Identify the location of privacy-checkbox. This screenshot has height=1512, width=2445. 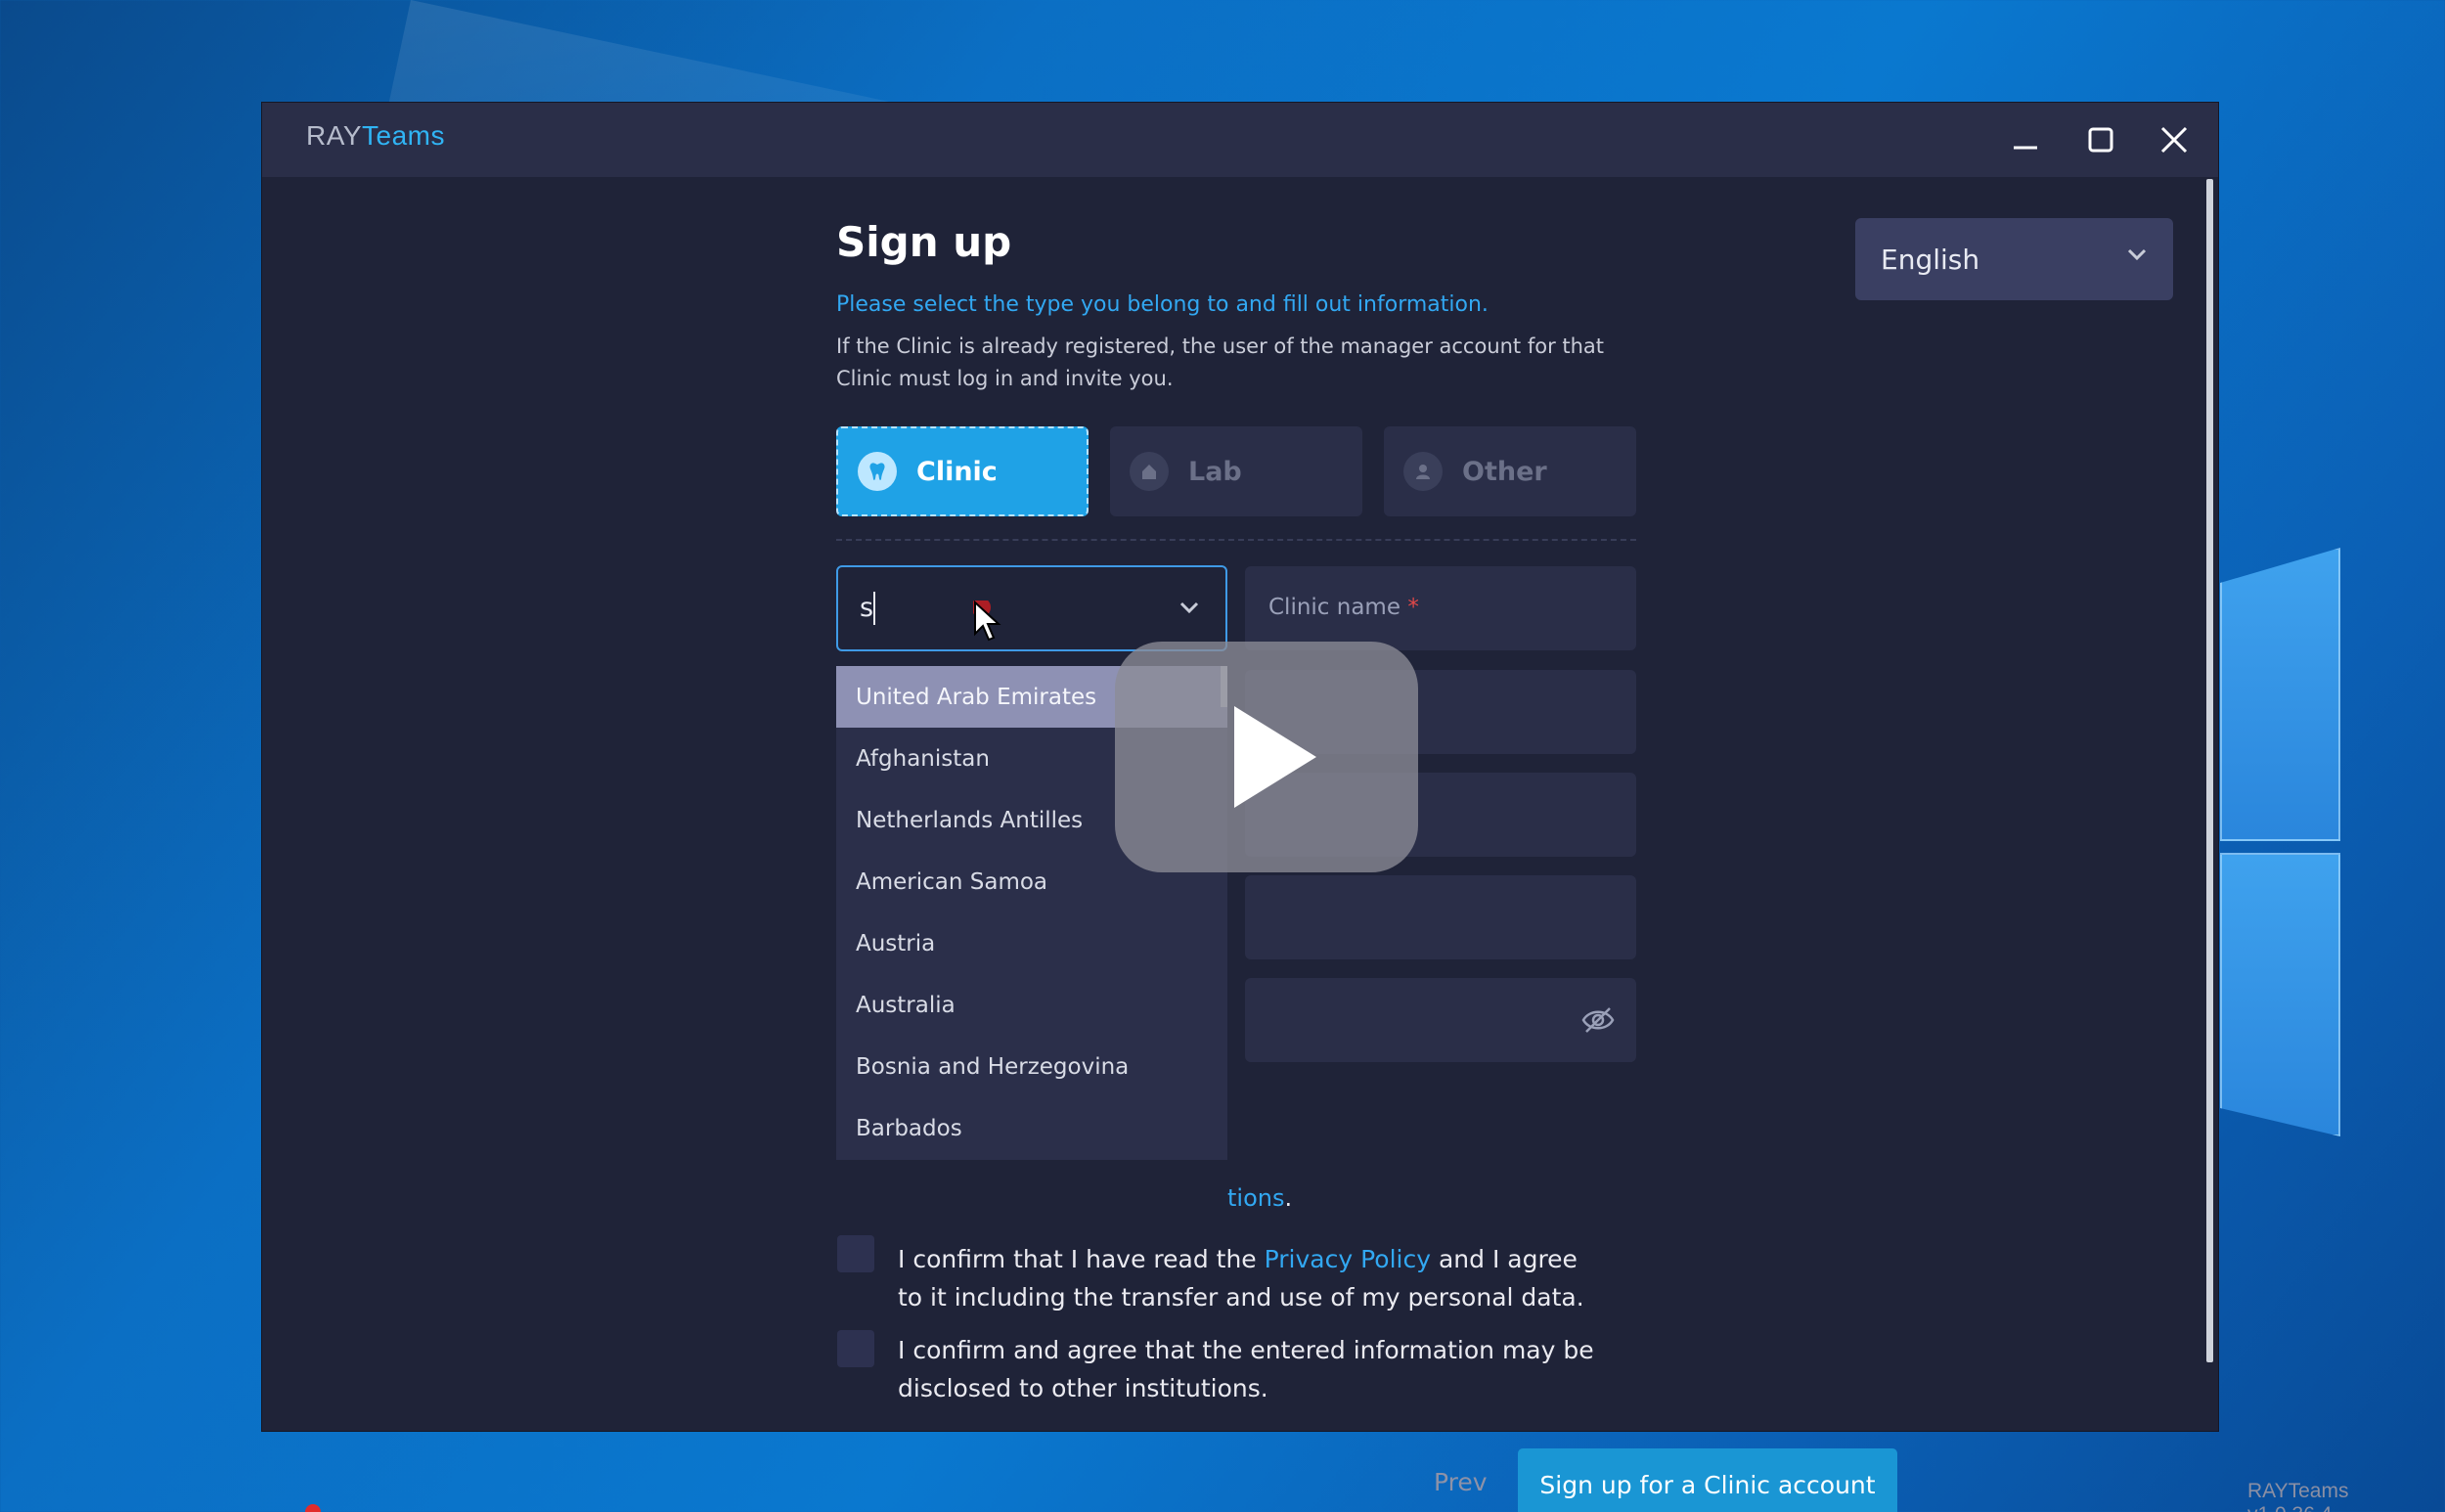
(855, 1253).